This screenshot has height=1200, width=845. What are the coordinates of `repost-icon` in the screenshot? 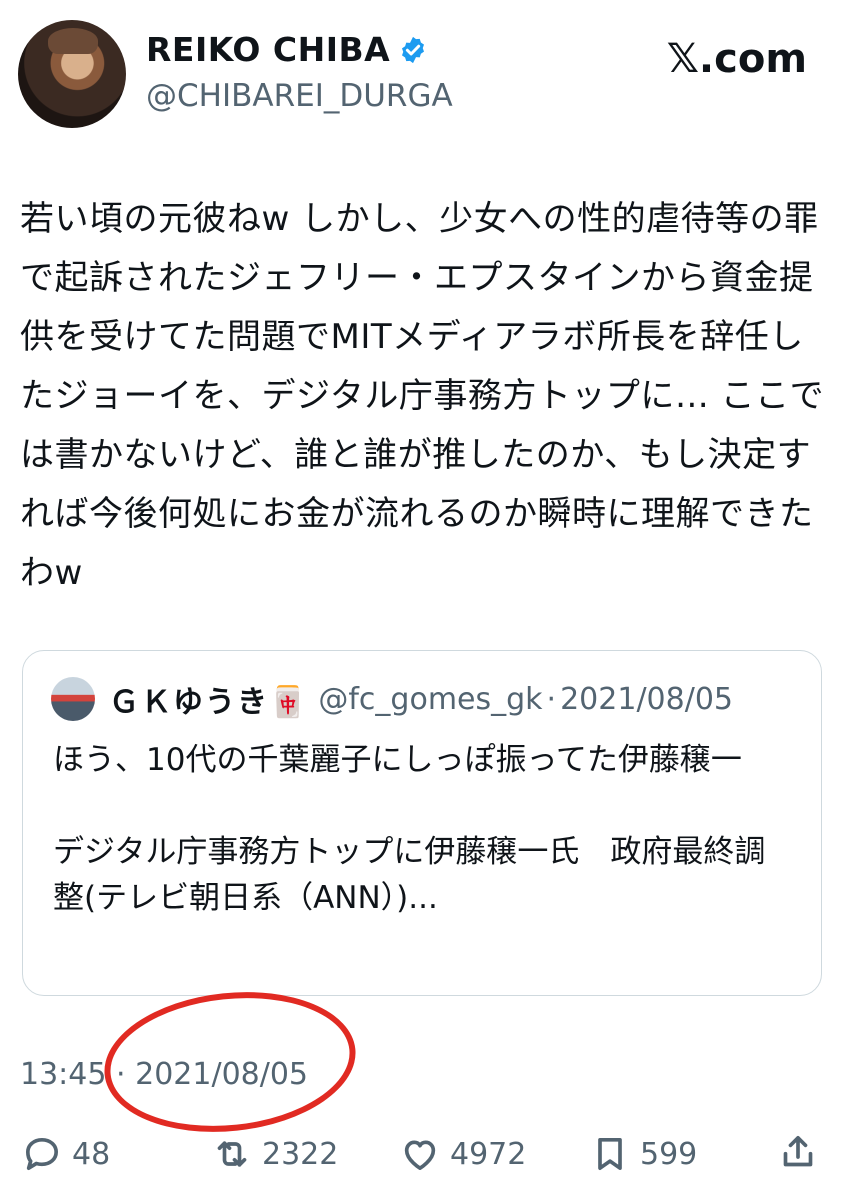 It's located at (232, 1154).